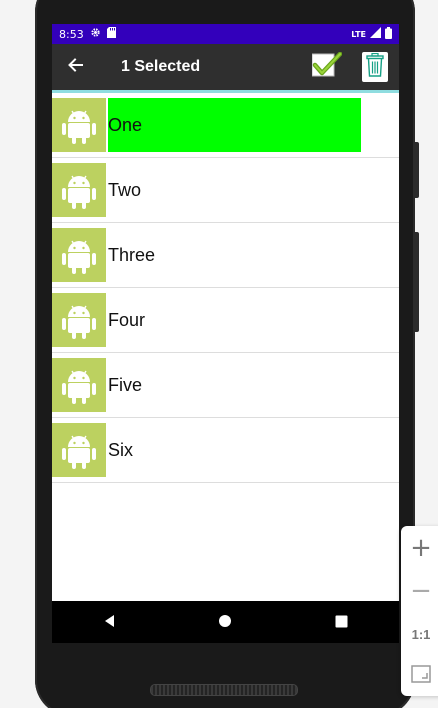 This screenshot has height=708, width=438. What do you see at coordinates (127, 319) in the screenshot?
I see `list-item-label: Four` at bounding box center [127, 319].